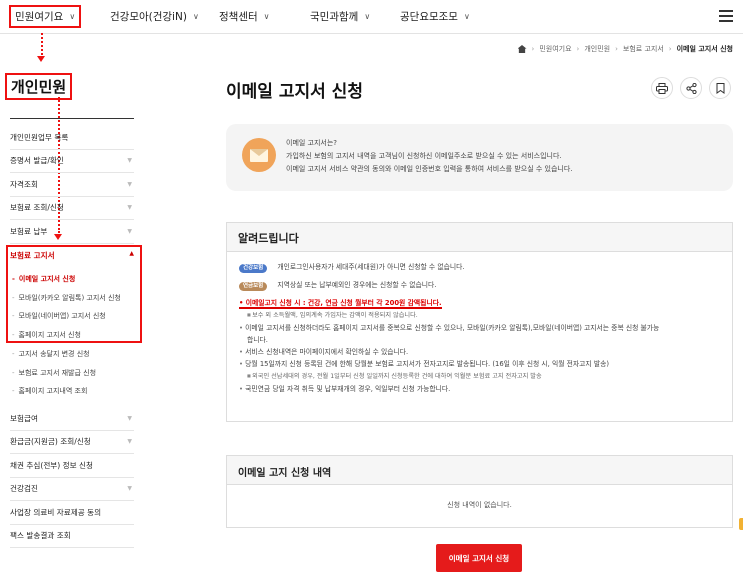  Describe the element at coordinates (720, 88) in the screenshot. I see `bookmark-button` at that location.